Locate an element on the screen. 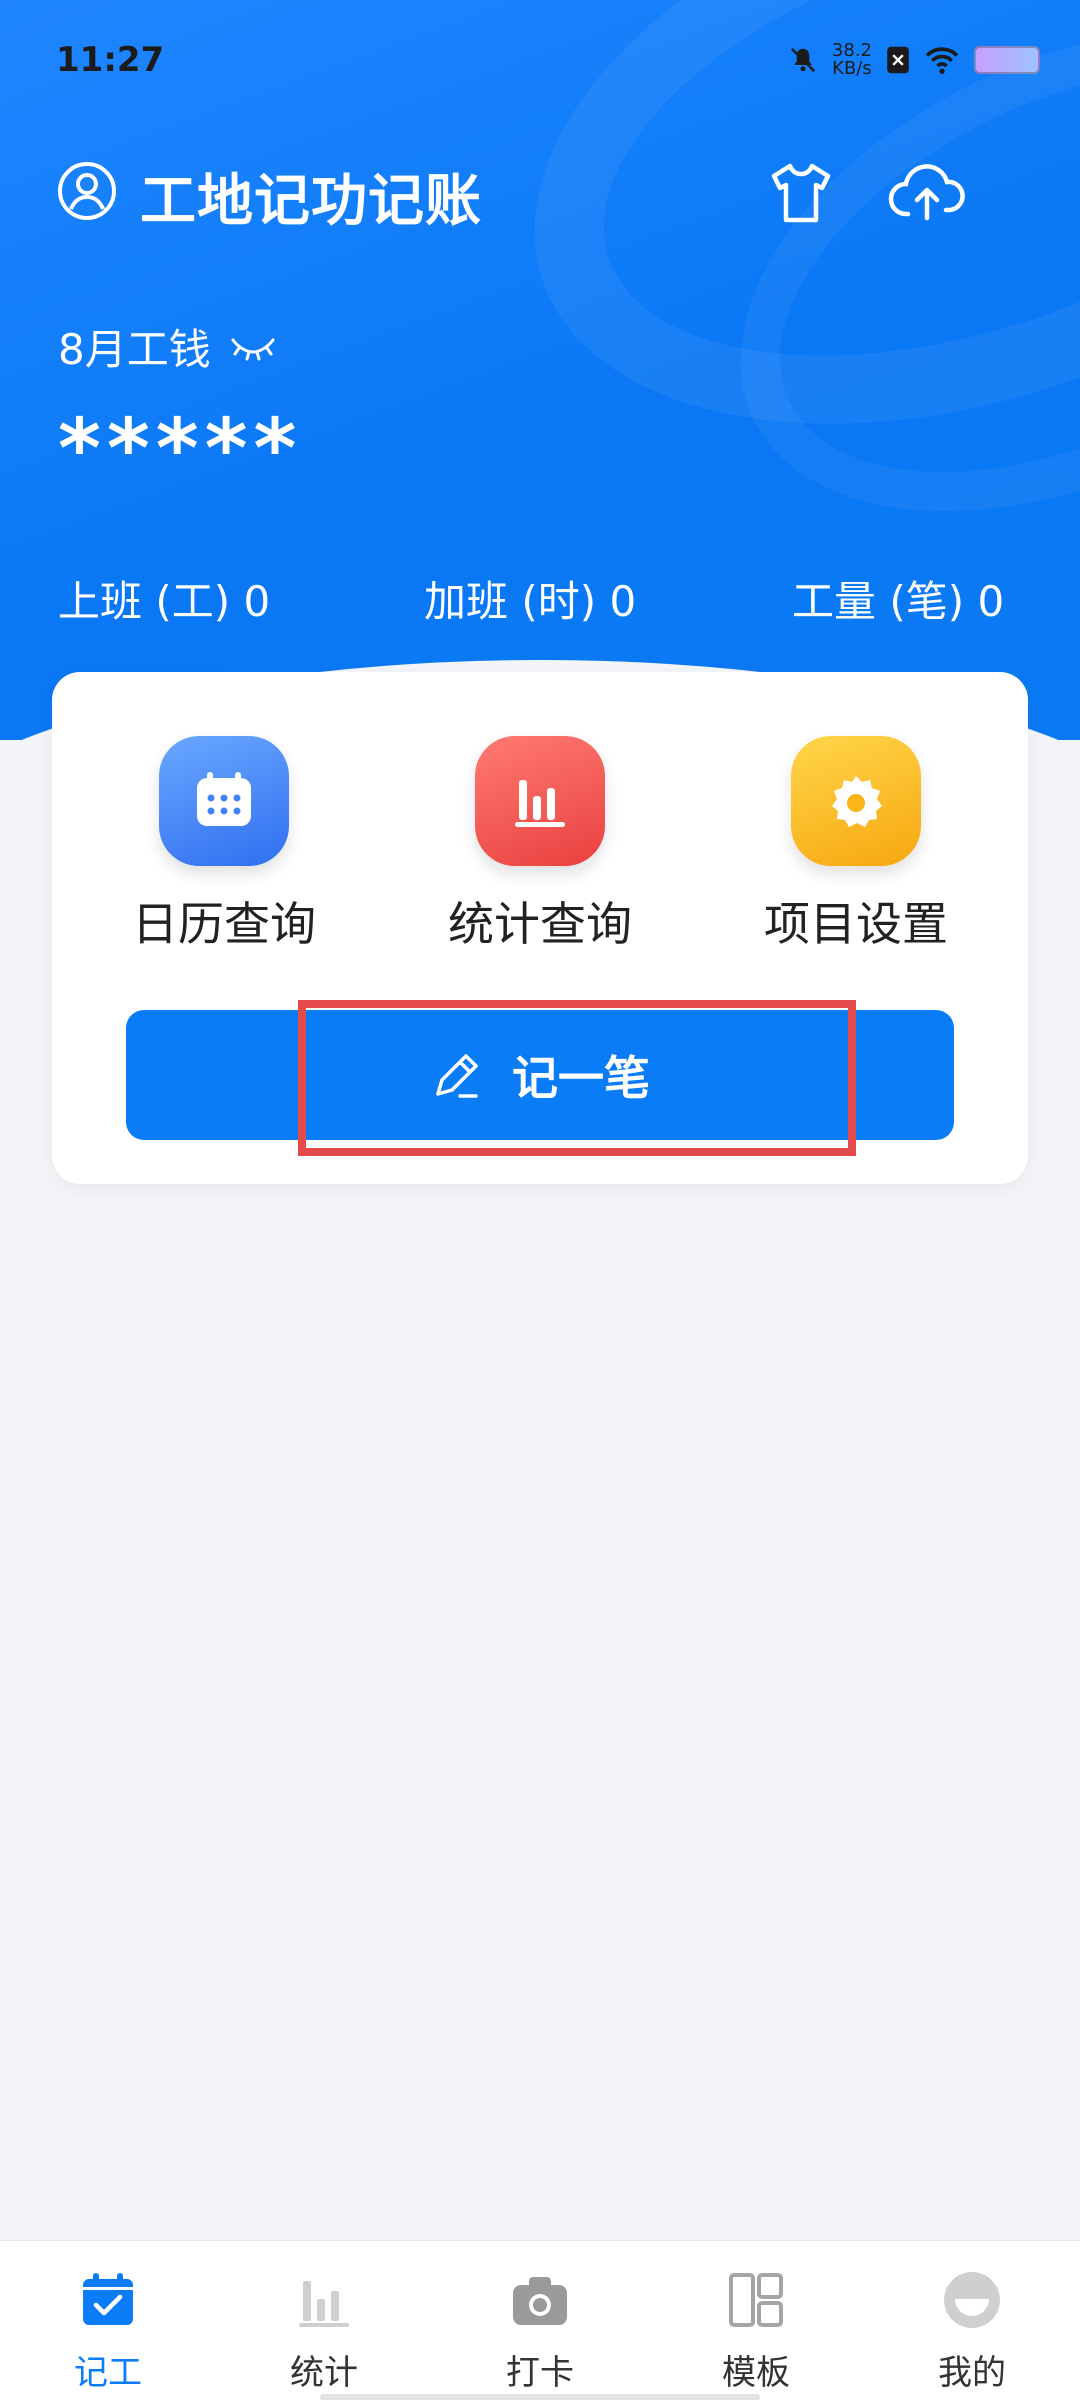 The image size is (1080, 2408). status-time: 11:27 is located at coordinates (110, 60).